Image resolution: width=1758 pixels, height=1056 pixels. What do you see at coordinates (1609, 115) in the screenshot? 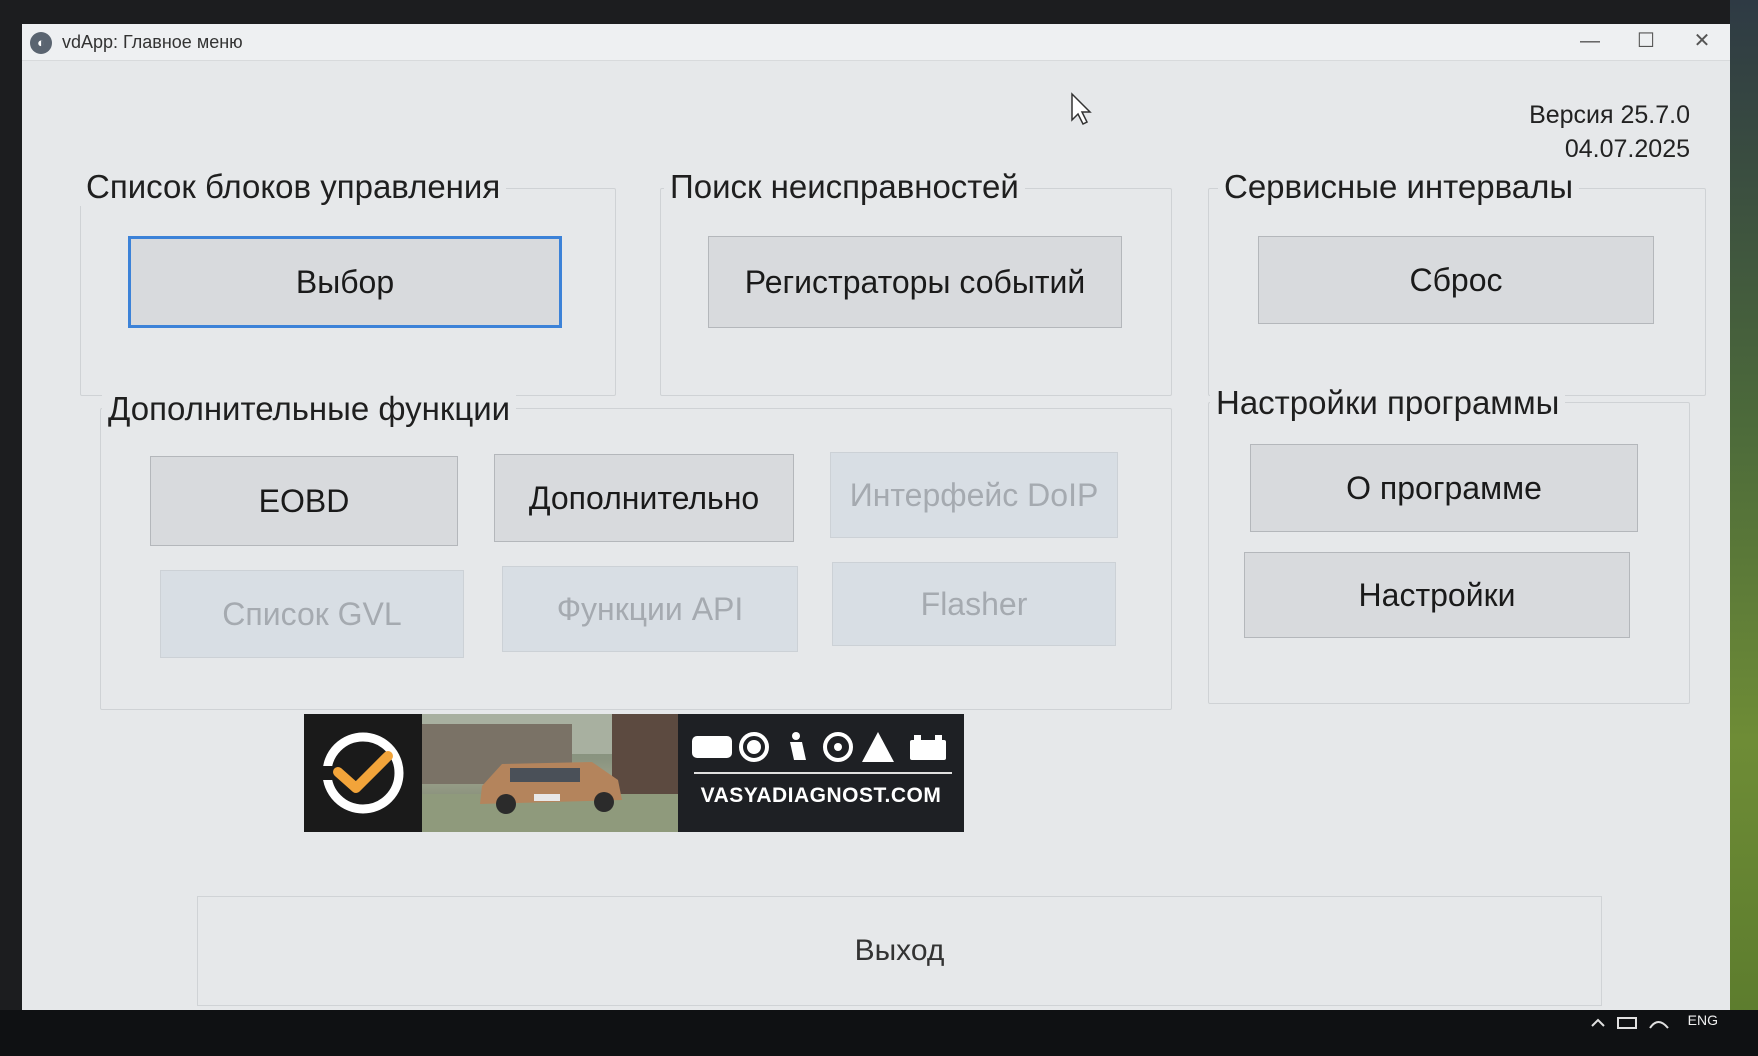
I see `version-label: Версия 25.7.0` at bounding box center [1609, 115].